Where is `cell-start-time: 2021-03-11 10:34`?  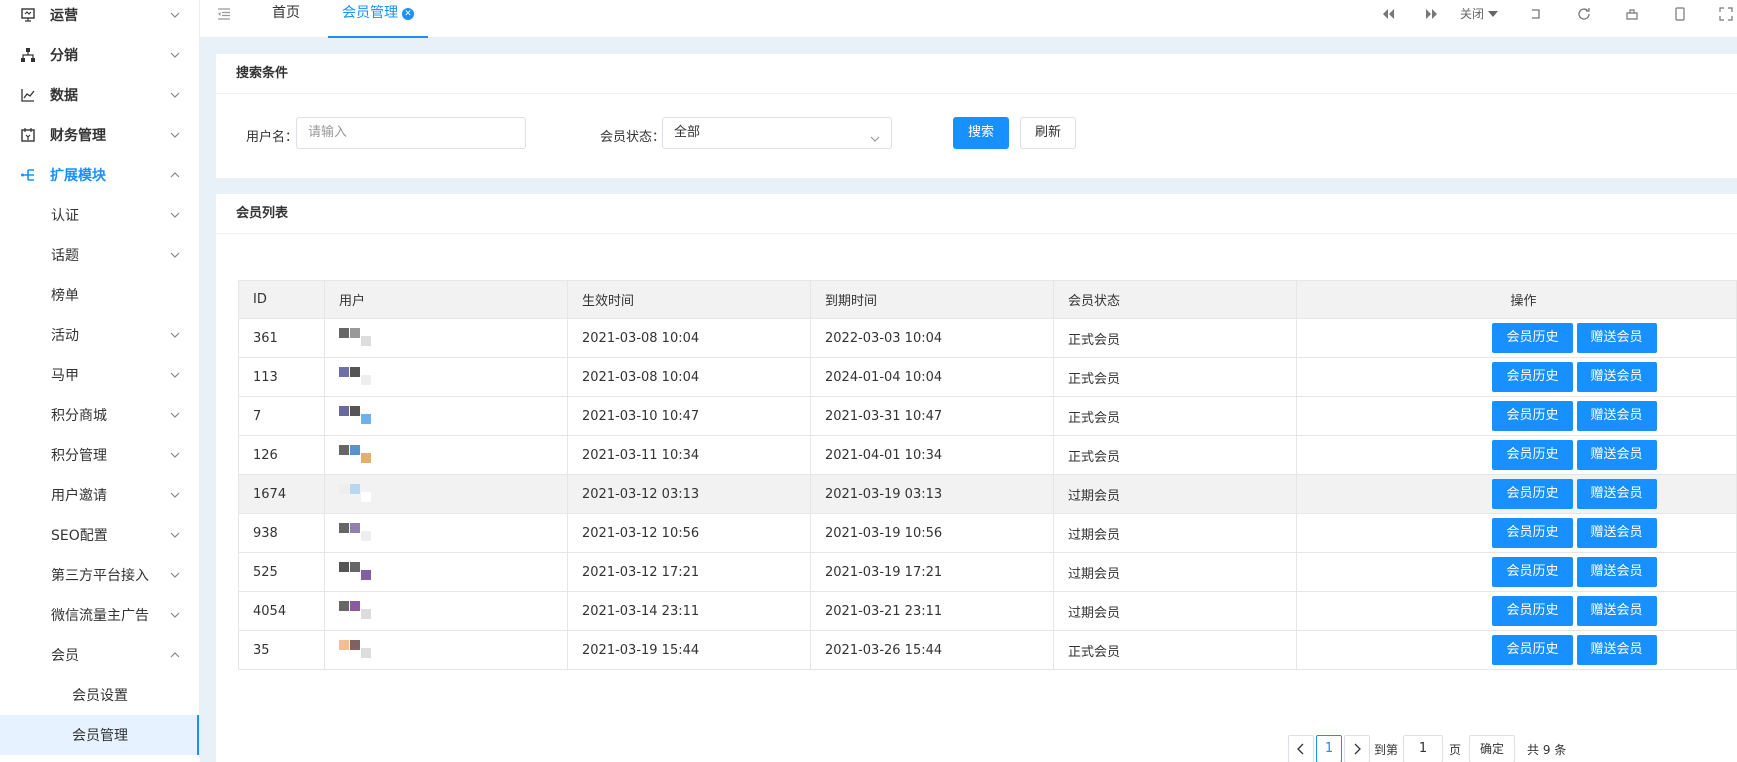
cell-start-time: 2021-03-11 10:34 is located at coordinates (689, 455).